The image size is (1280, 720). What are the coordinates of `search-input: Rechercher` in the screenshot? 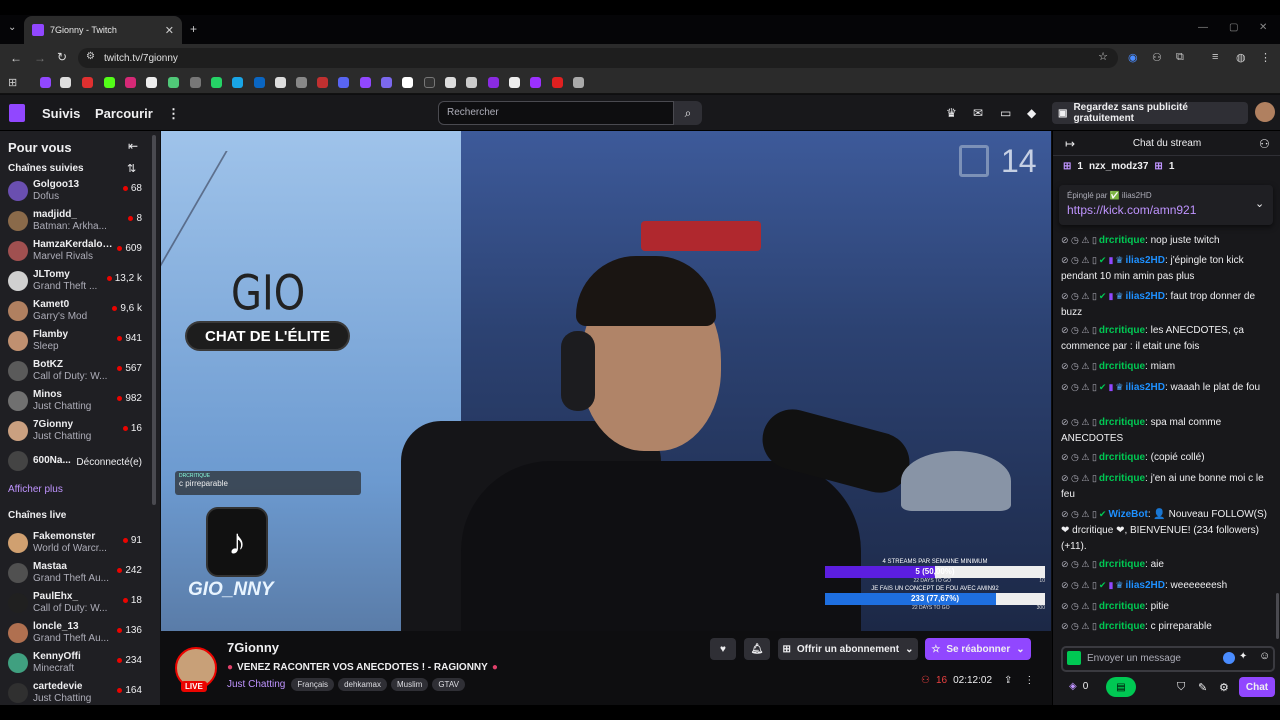 It's located at (556, 113).